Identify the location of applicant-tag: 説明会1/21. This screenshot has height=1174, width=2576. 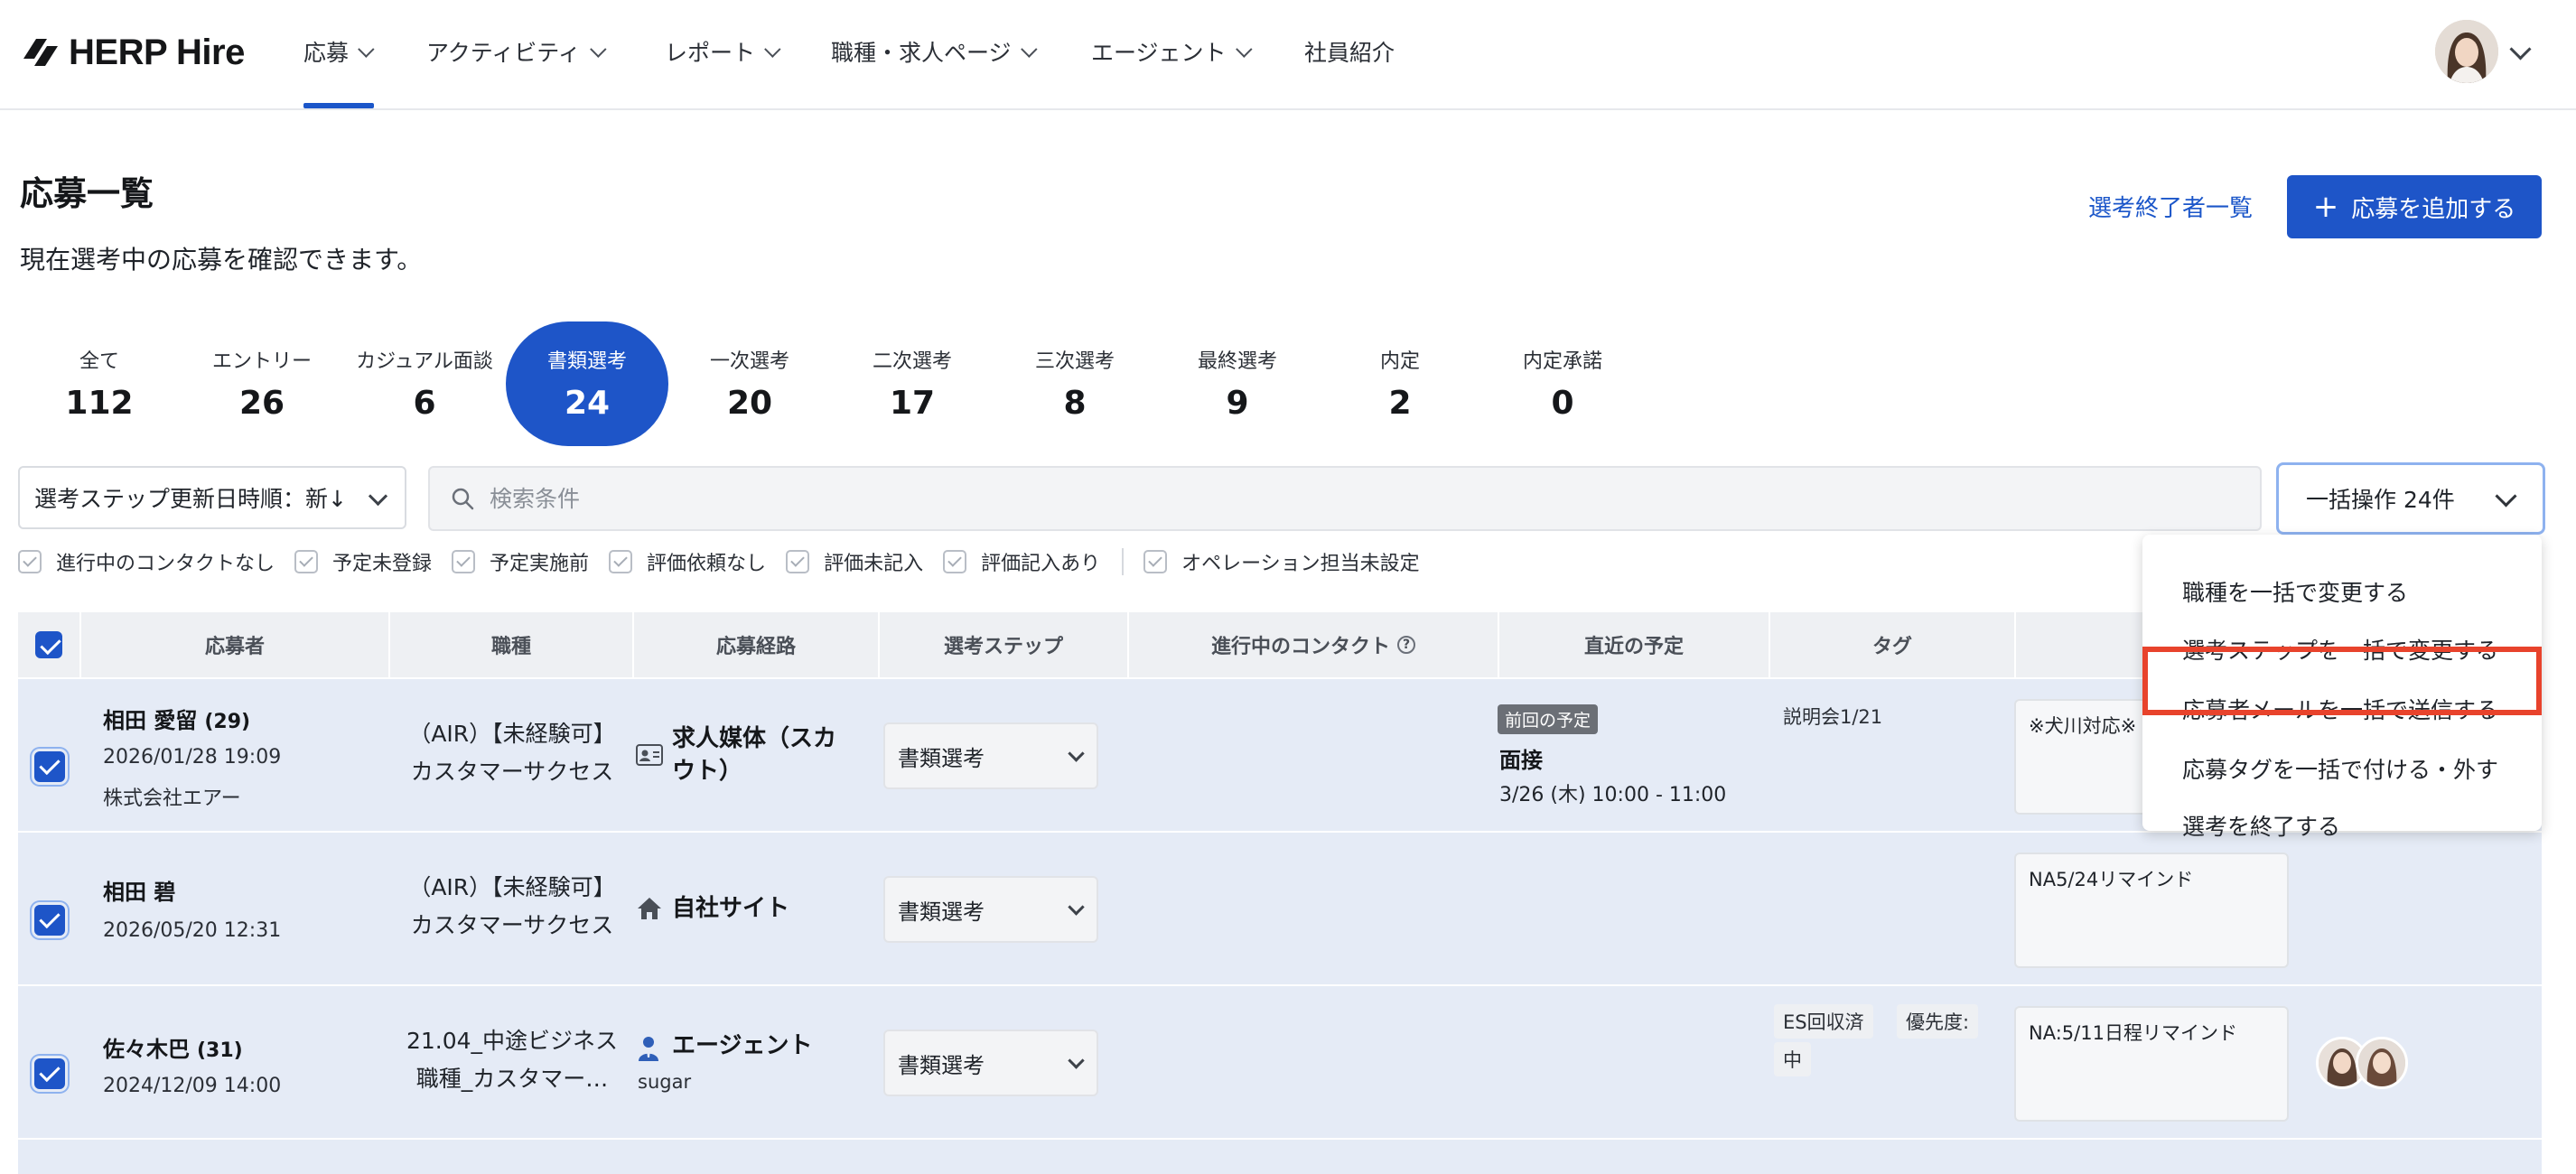
(1832, 716).